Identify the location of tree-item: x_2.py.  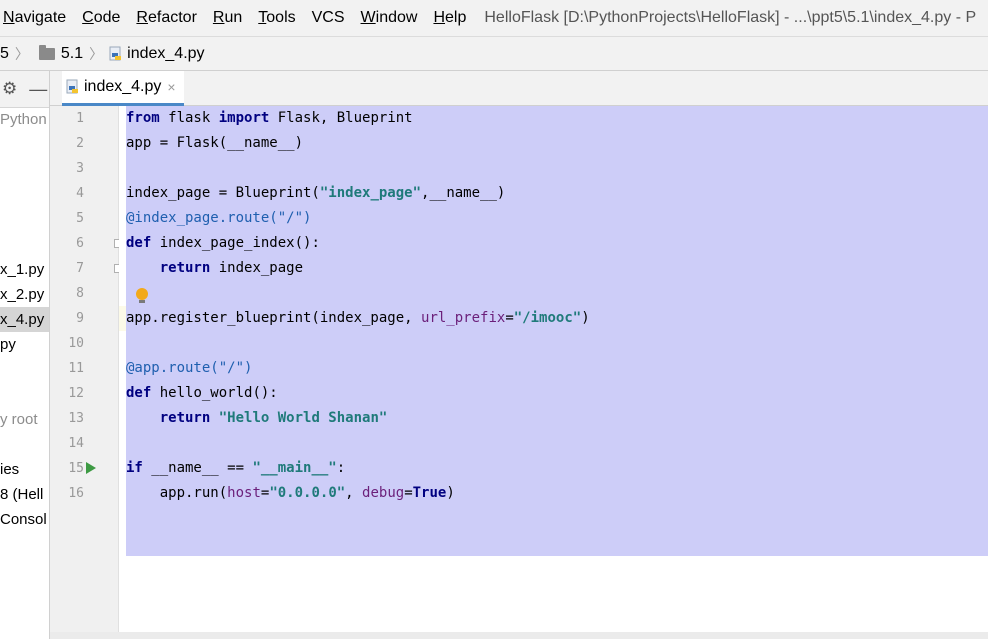
(24, 294).